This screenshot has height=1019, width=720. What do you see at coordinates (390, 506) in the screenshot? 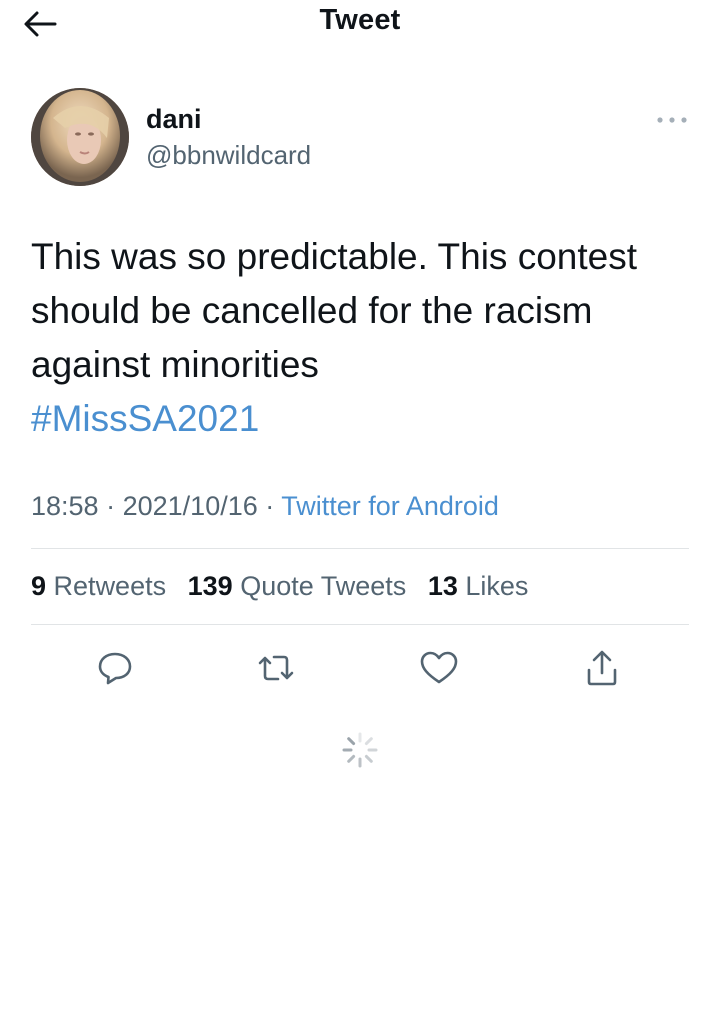
I see `tweet-source-link: Twitter for Android` at bounding box center [390, 506].